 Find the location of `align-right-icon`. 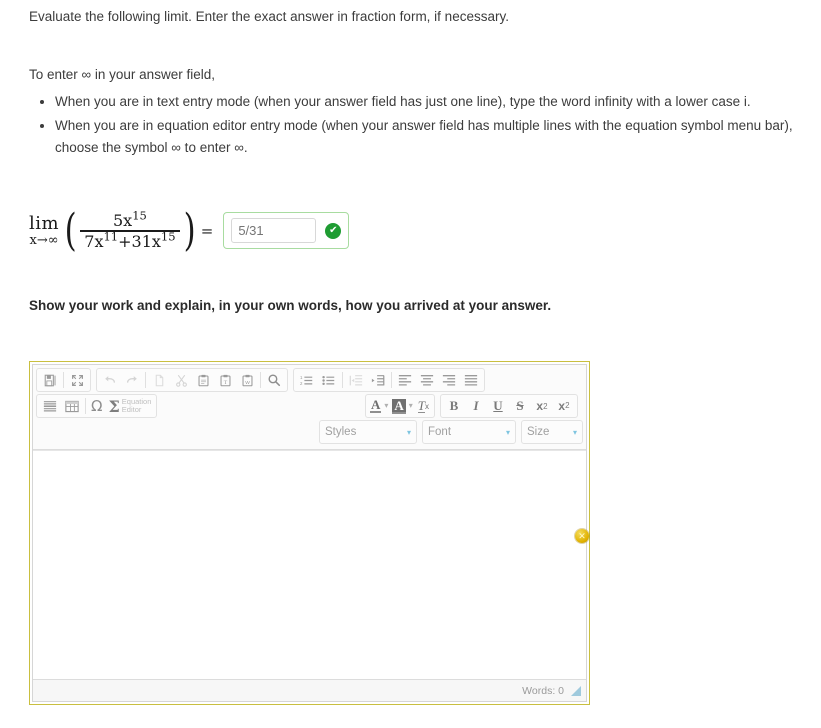

align-right-icon is located at coordinates (449, 380).